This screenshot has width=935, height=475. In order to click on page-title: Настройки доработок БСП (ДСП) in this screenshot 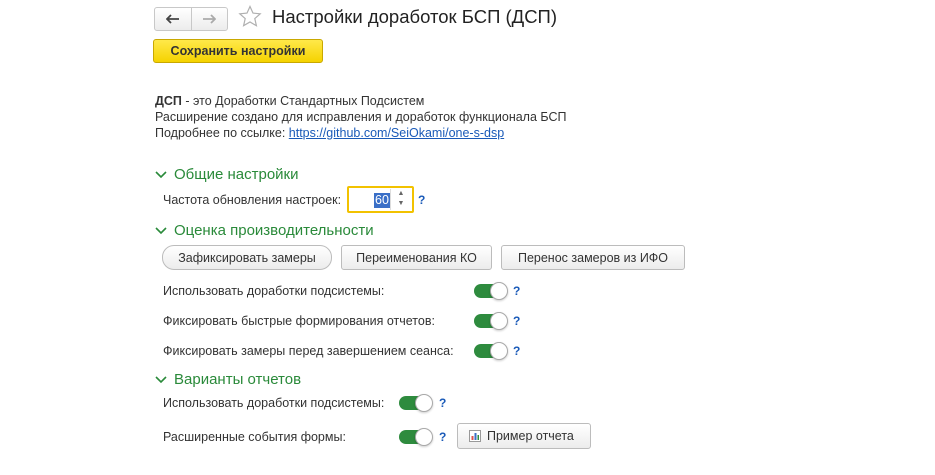, I will do `click(415, 16)`.